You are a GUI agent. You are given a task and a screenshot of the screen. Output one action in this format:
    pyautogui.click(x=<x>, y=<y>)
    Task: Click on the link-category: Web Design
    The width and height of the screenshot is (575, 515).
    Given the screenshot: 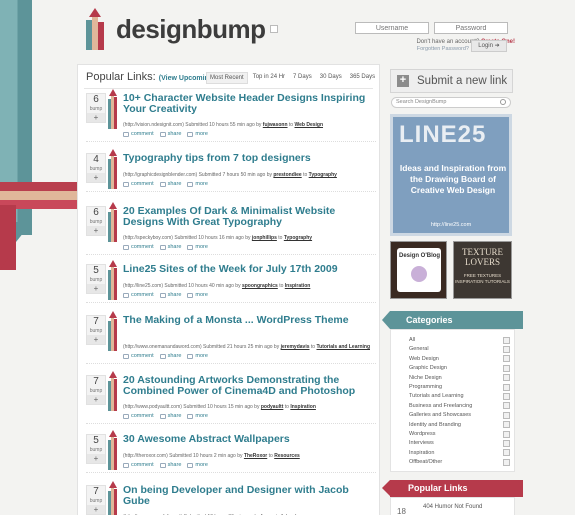 What is the action you would take?
    pyautogui.click(x=308, y=125)
    